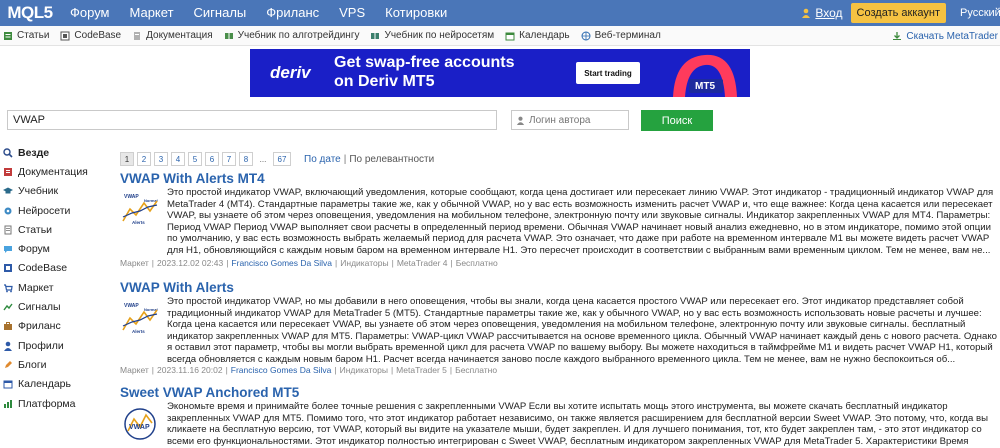 The width and height of the screenshot is (1000, 448). Describe the element at coordinates (621, 35) in the screenshot. I see `subnav-webterminal: Веб-терминал` at that location.